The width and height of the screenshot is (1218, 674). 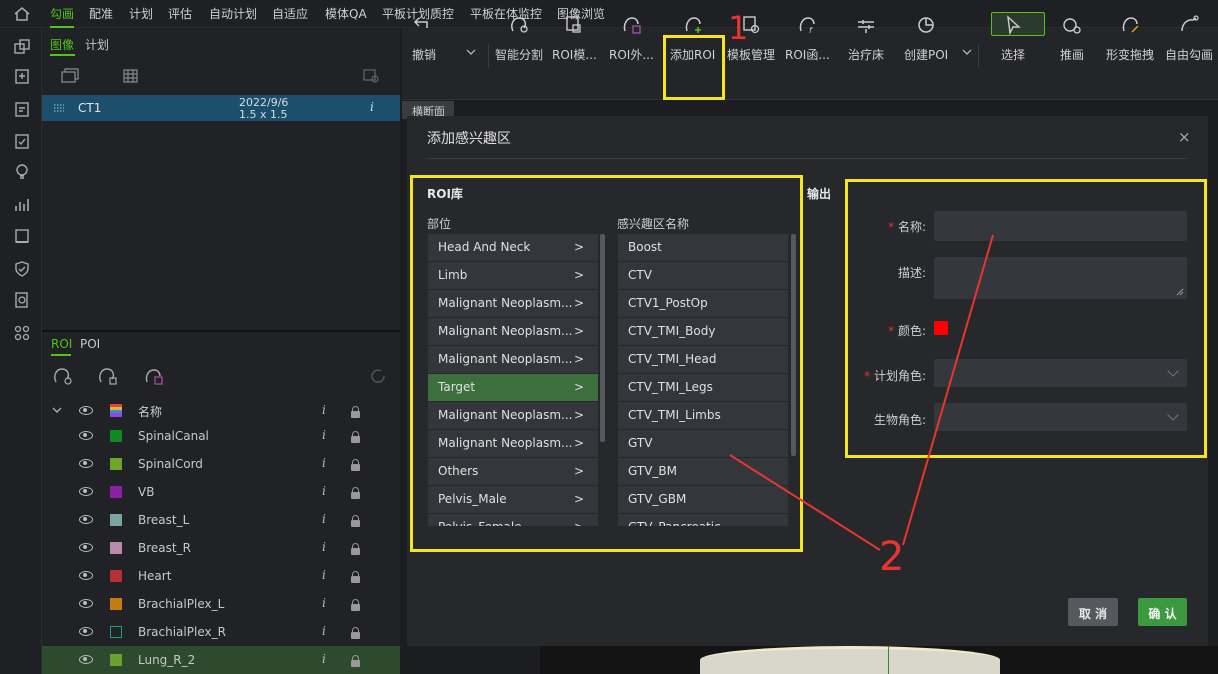 What do you see at coordinates (22, 47) in the screenshot?
I see `copy-icon` at bounding box center [22, 47].